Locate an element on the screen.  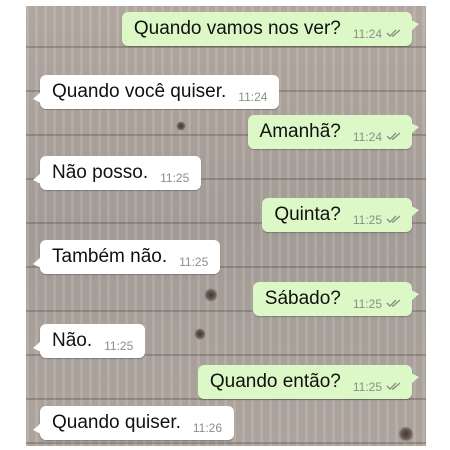
message-incoming: Não. 11:25 is located at coordinates (89, 341).